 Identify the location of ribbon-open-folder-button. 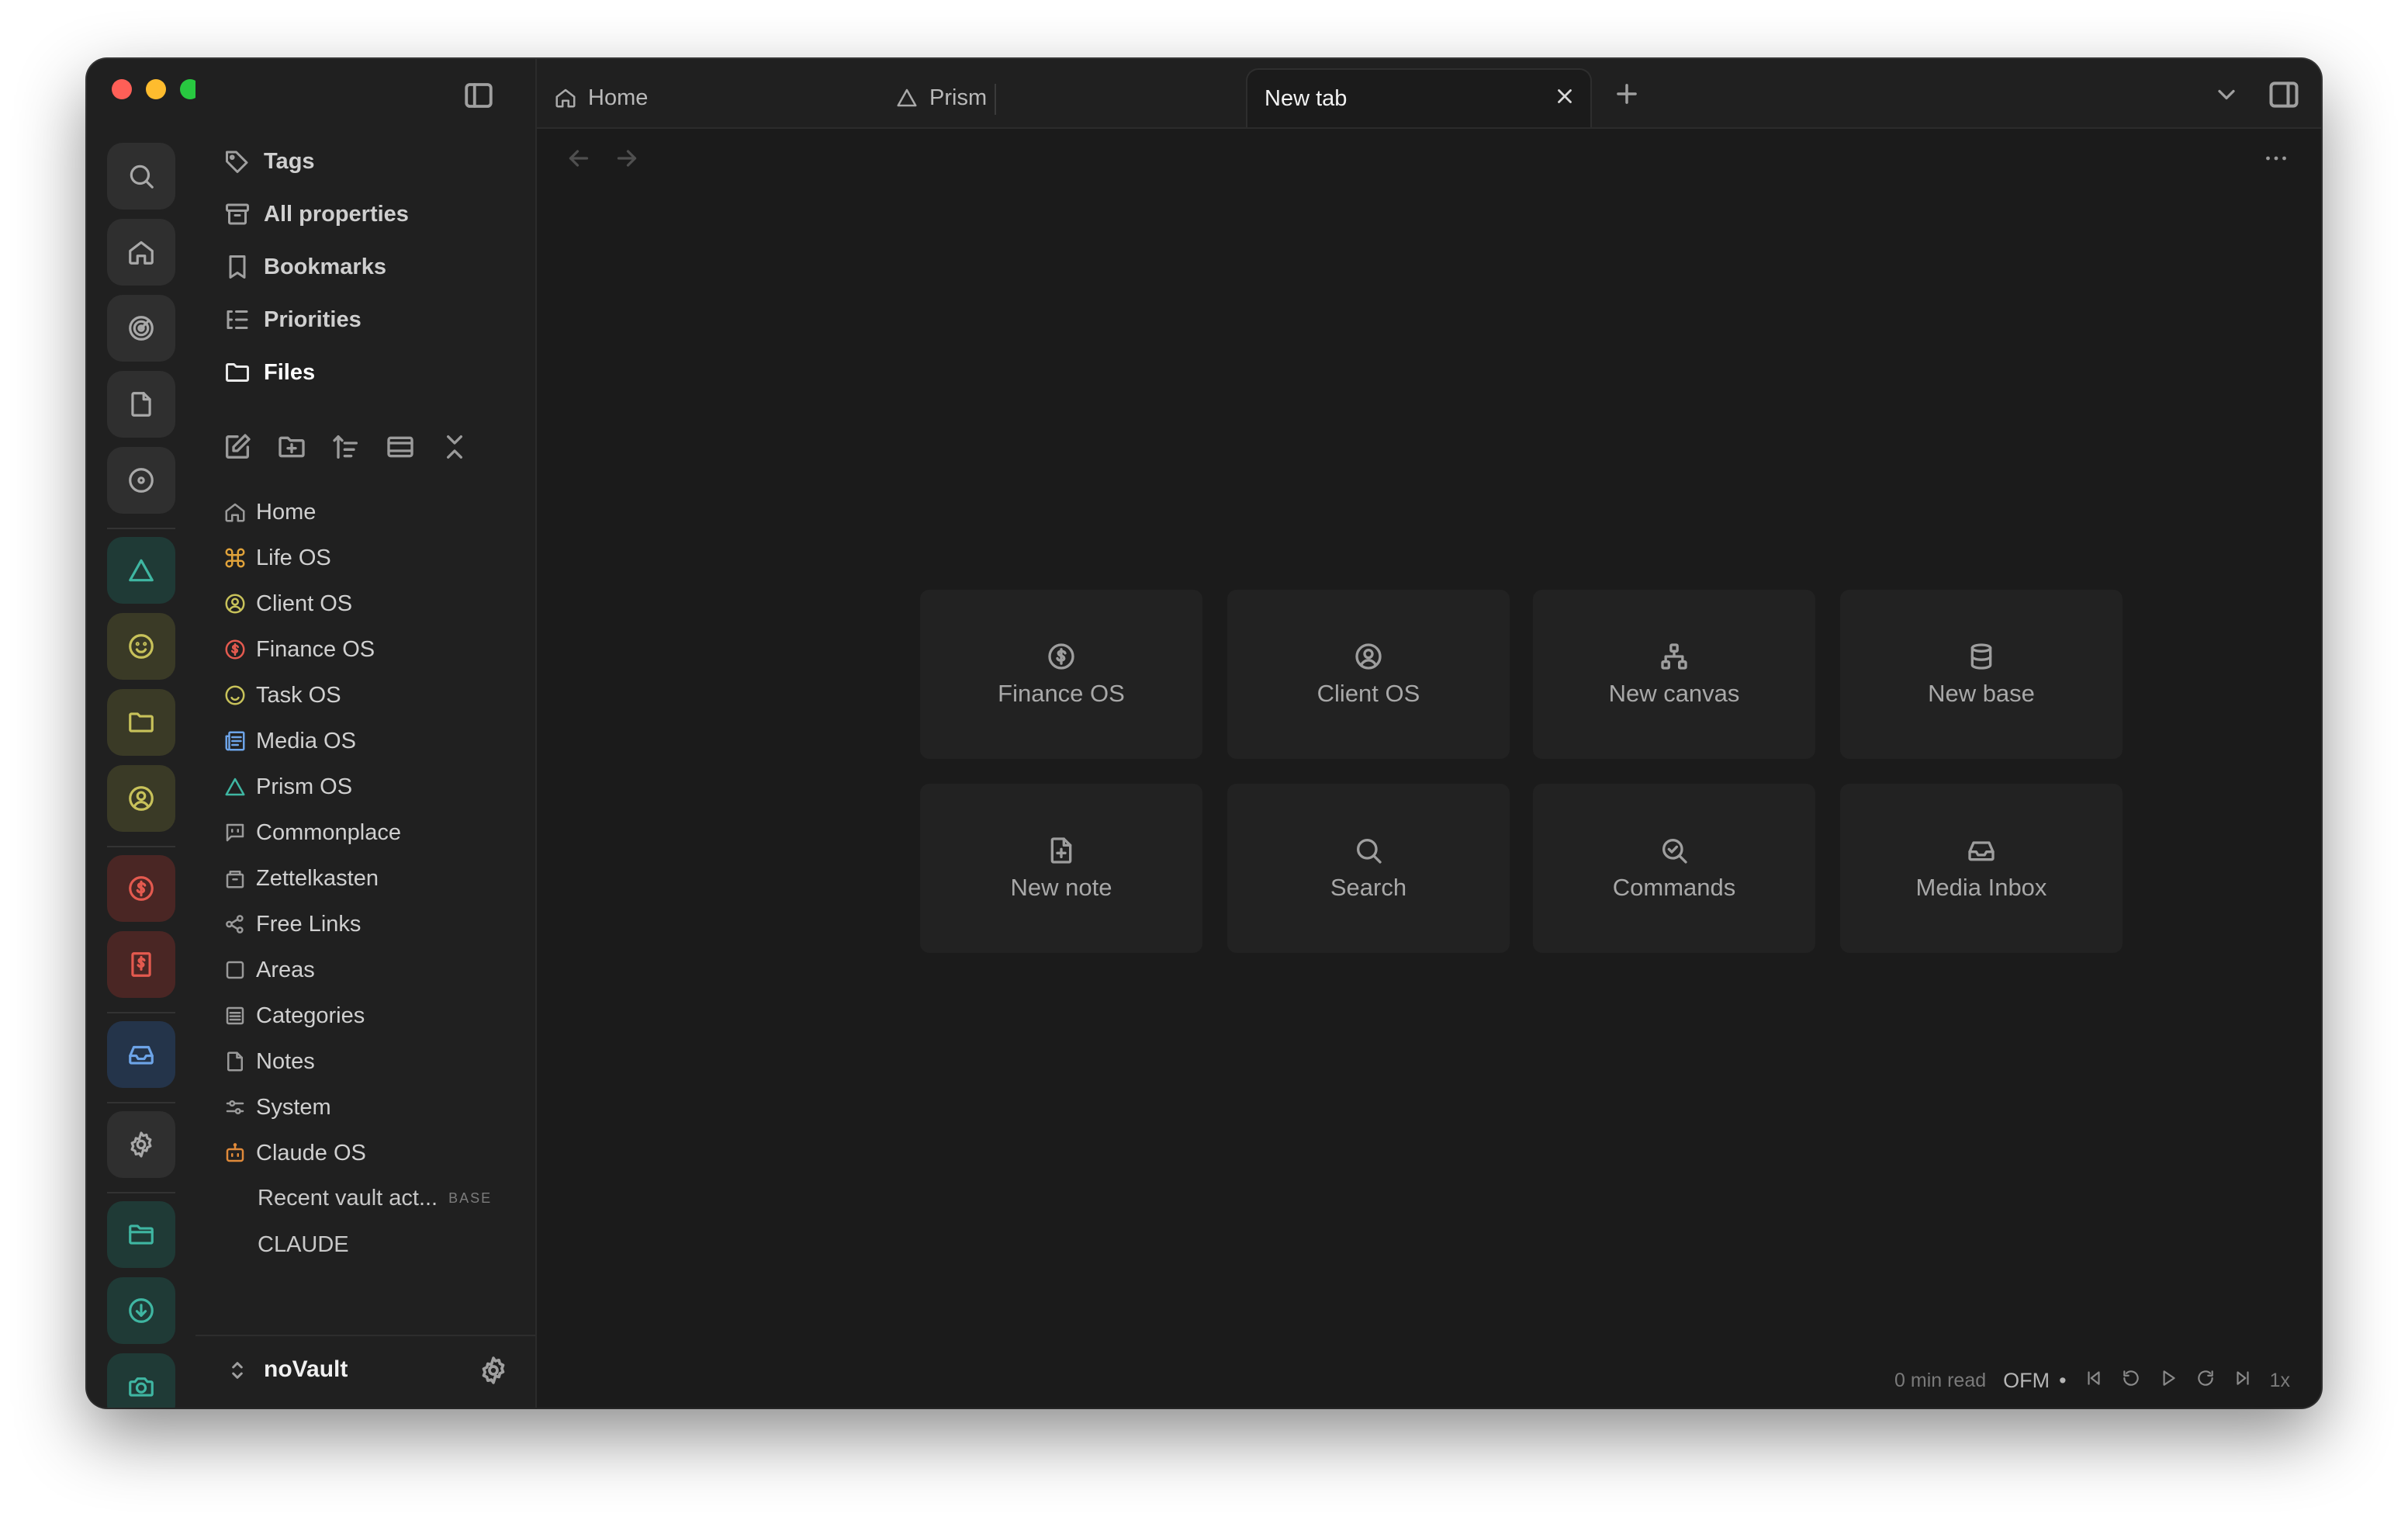
(141, 1234).